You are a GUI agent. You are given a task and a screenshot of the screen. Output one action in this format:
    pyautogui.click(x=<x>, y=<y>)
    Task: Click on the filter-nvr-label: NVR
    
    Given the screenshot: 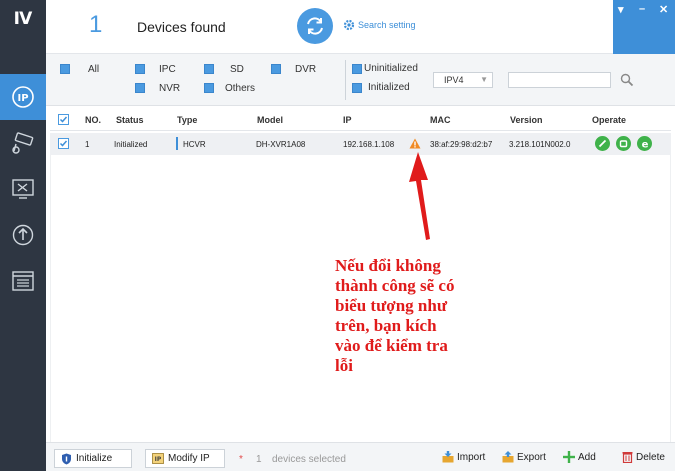 What is the action you would take?
    pyautogui.click(x=170, y=88)
    